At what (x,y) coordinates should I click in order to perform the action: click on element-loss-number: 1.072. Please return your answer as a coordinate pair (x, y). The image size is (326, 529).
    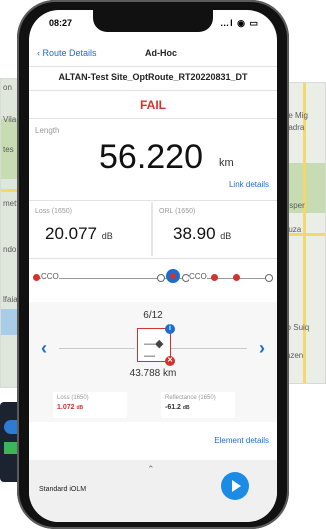
    Looking at the image, I should click on (66, 407).